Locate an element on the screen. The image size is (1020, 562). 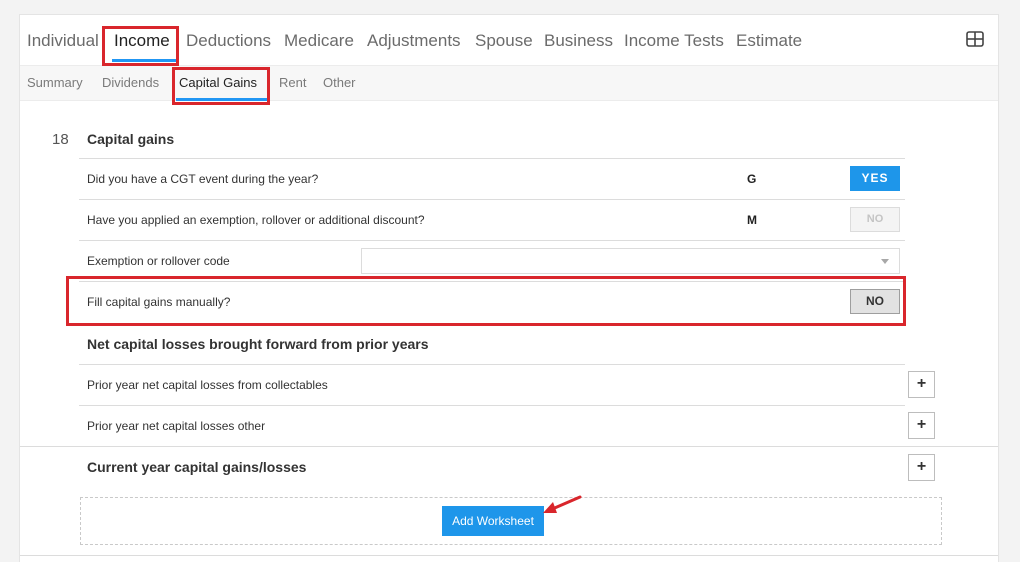
subtab-other: Other is located at coordinates (339, 82).